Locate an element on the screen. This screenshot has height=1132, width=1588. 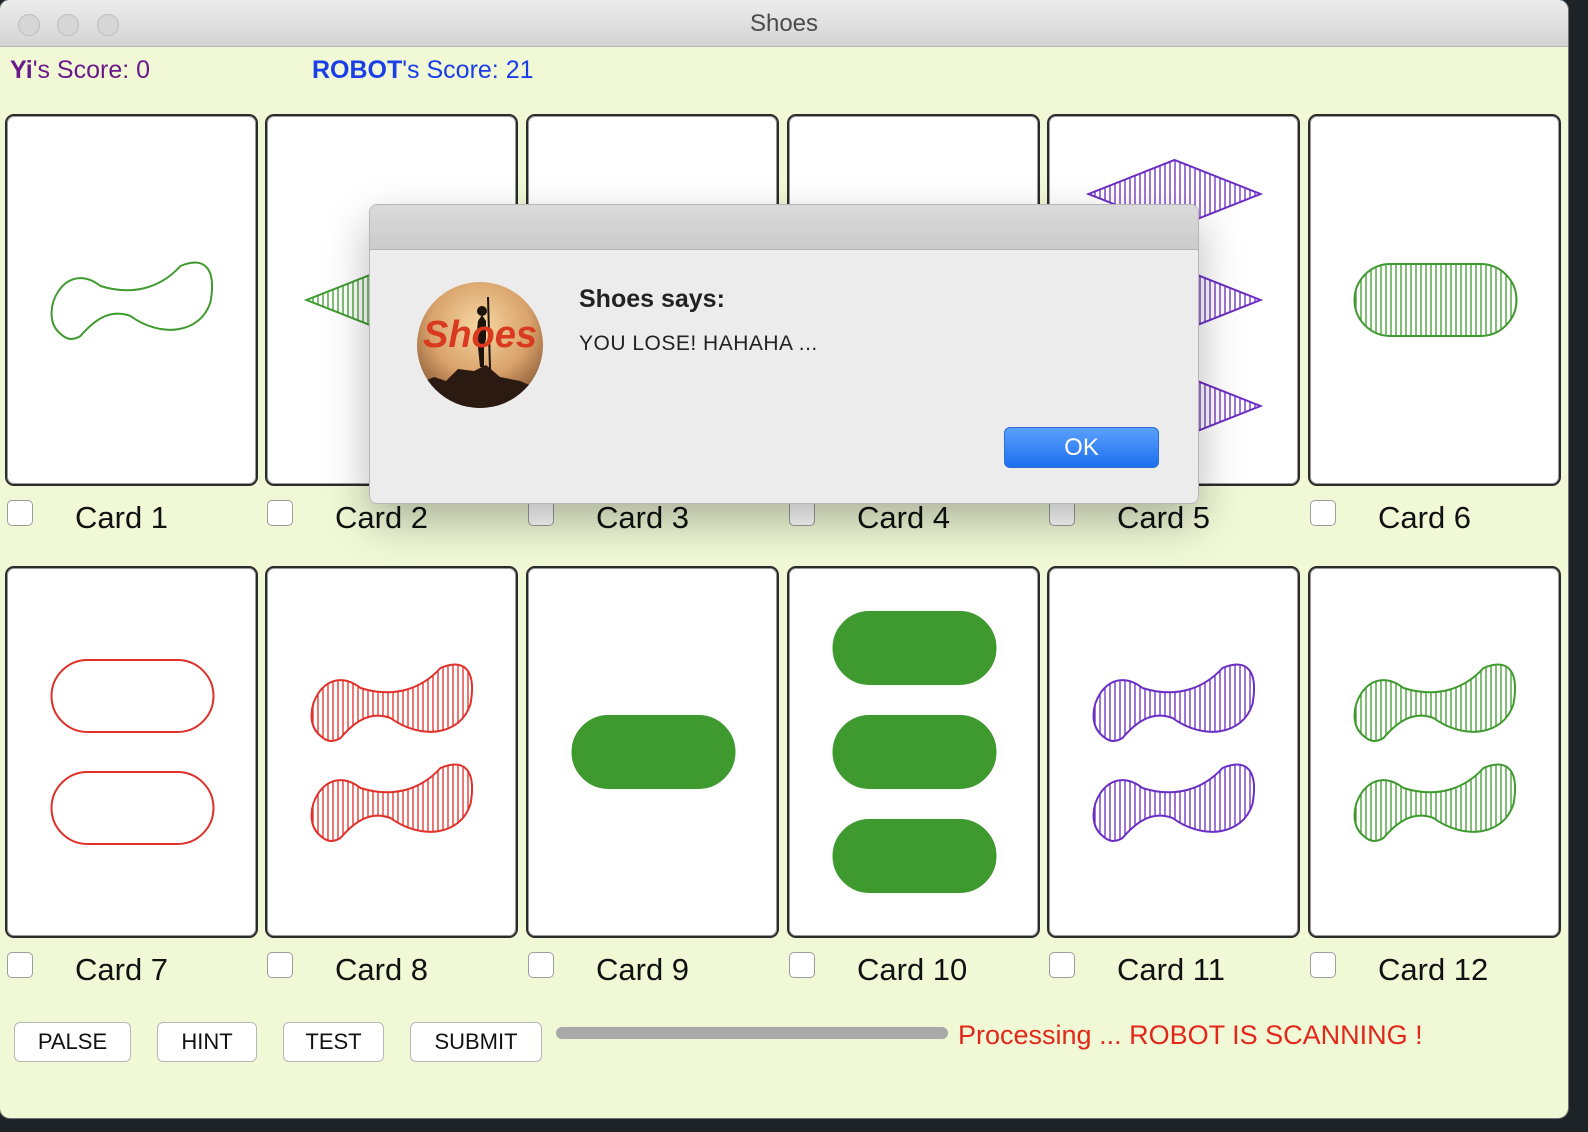
palse-button: PALSE is located at coordinates (72, 1042).